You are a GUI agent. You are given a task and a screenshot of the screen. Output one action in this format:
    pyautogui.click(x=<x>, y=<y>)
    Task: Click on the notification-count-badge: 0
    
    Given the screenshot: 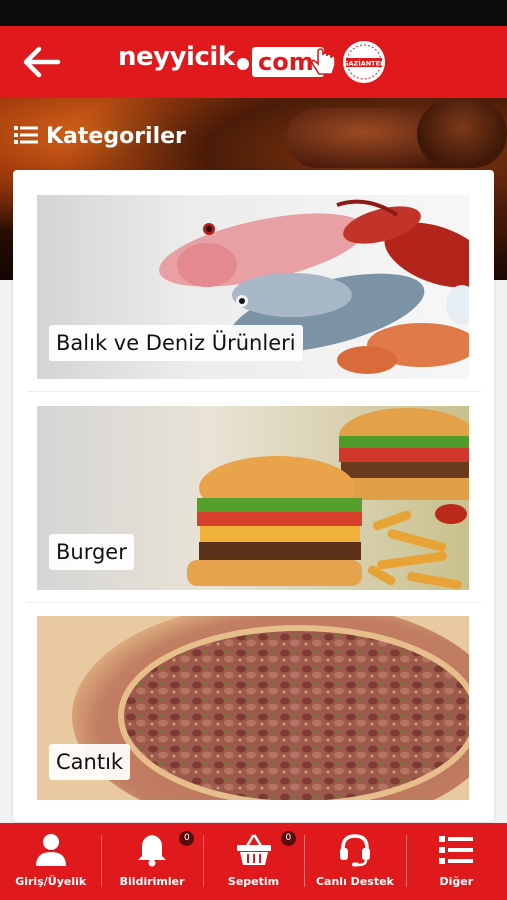 What is the action you would take?
    pyautogui.click(x=187, y=838)
    